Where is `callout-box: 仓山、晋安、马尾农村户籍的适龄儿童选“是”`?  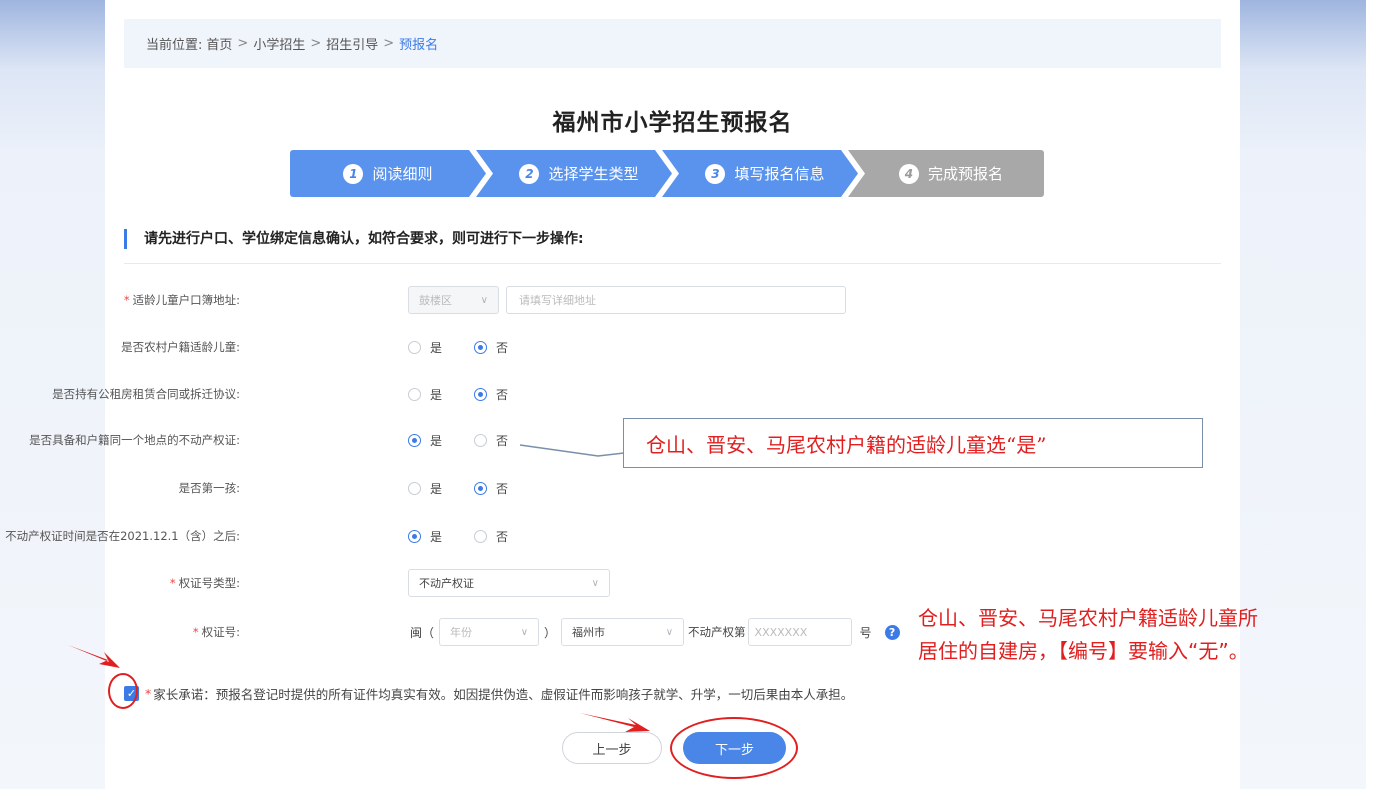
callout-box: 仓山、晋安、马尾农村户籍的适龄儿童选“是” is located at coordinates (913, 443).